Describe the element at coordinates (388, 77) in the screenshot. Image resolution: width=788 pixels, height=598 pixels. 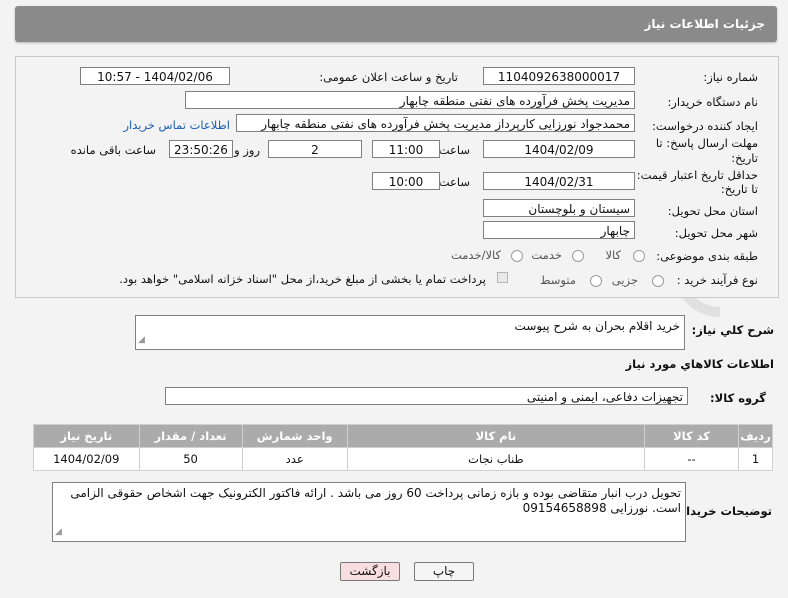
I see `announce-datetime-label: تاریخ و ساعت اعلان عمومی:` at that location.